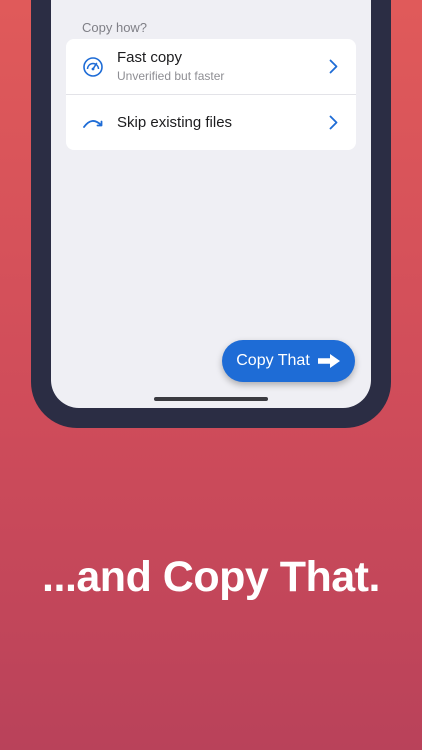 This screenshot has height=750, width=422. I want to click on tagline-text: ...and Copy That., so click(211, 577).